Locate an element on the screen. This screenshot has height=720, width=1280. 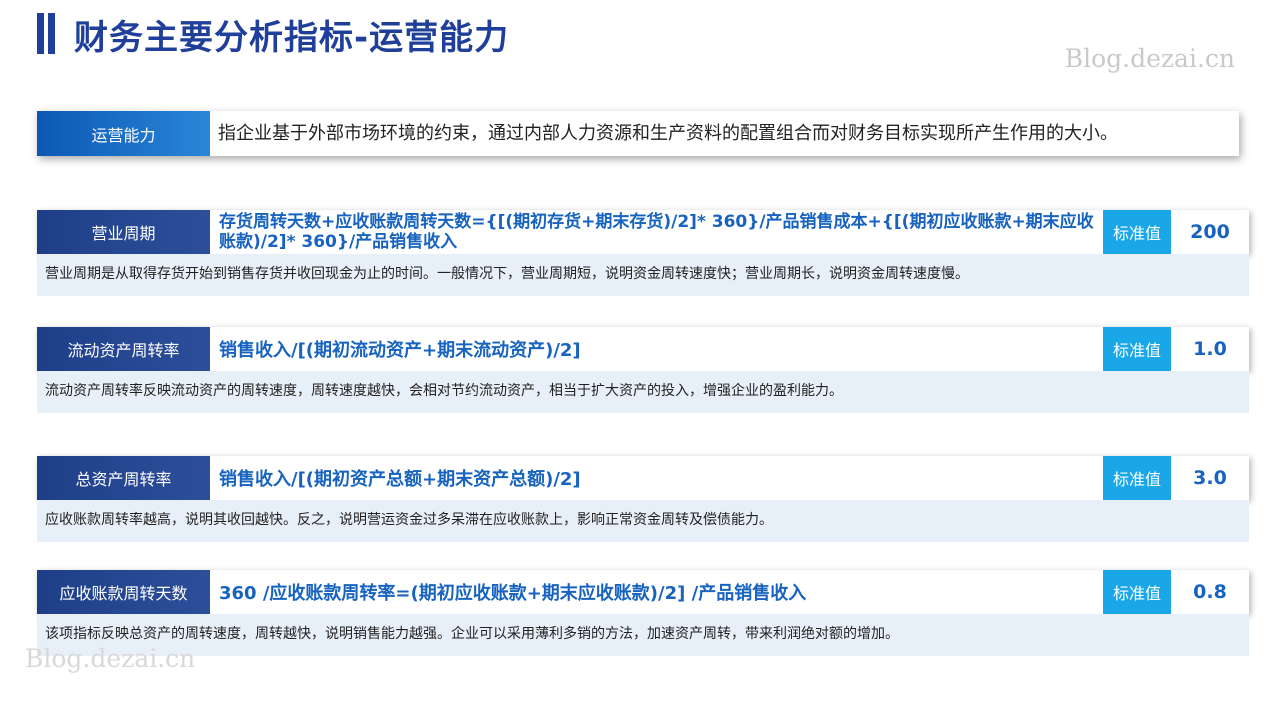
metric-label: 总资产周转率 is located at coordinates (123, 478).